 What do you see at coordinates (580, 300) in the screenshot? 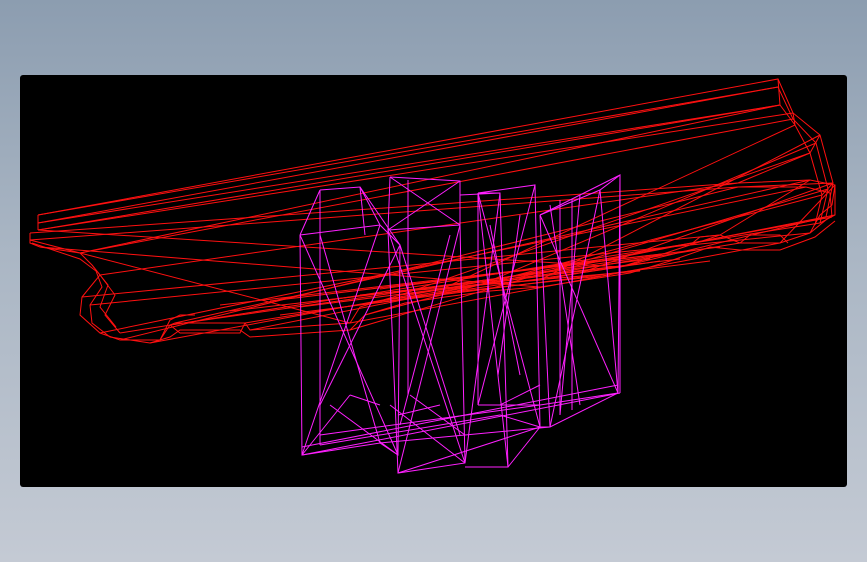
I see `pier-right` at bounding box center [580, 300].